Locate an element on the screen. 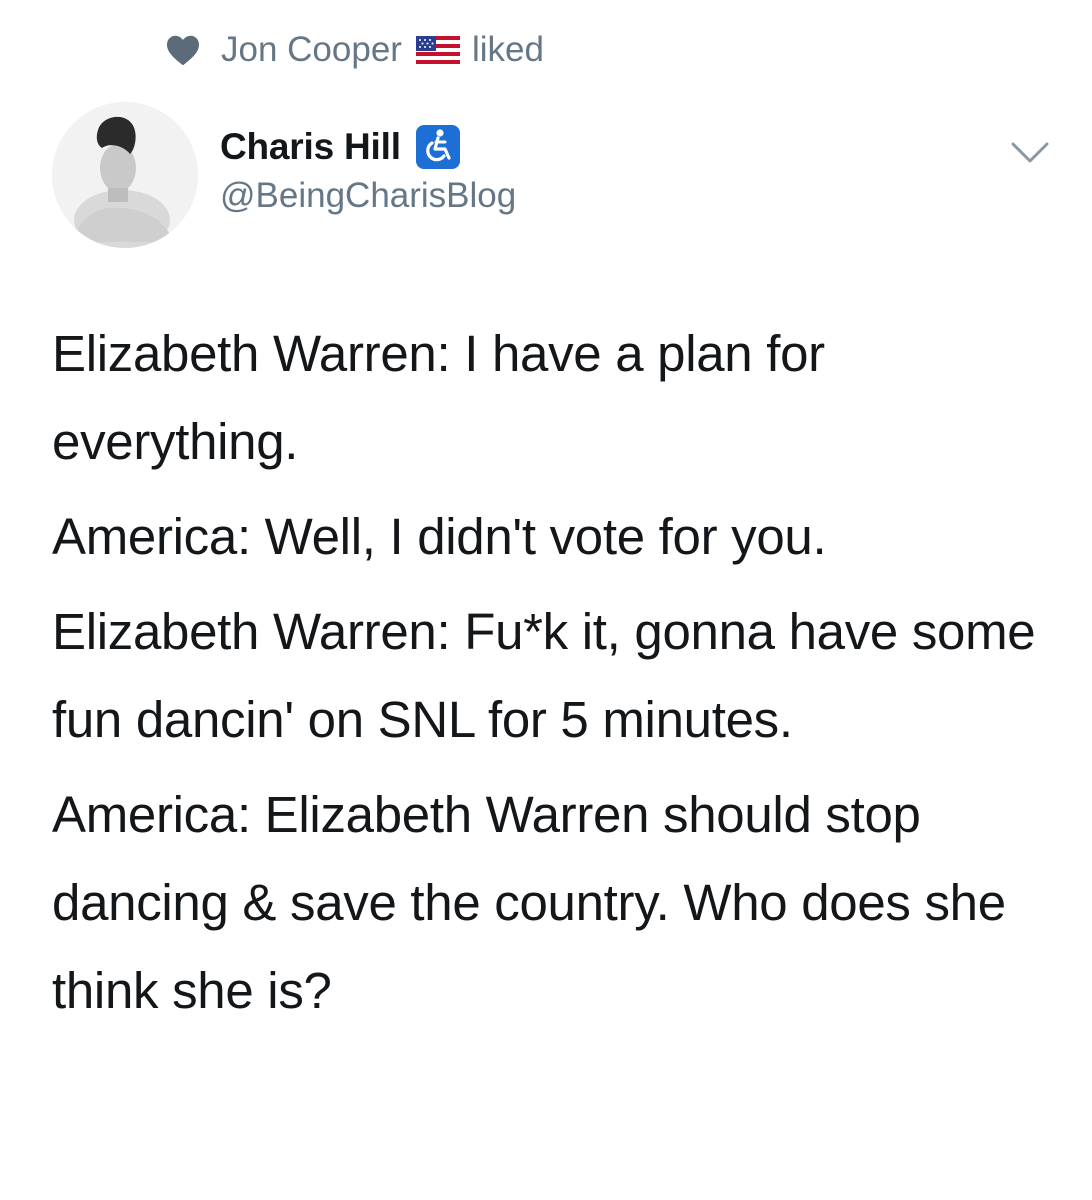 The height and width of the screenshot is (1200, 1092). author-names: Charis Hill @BeingCharisBlog is located at coordinates (368, 169).